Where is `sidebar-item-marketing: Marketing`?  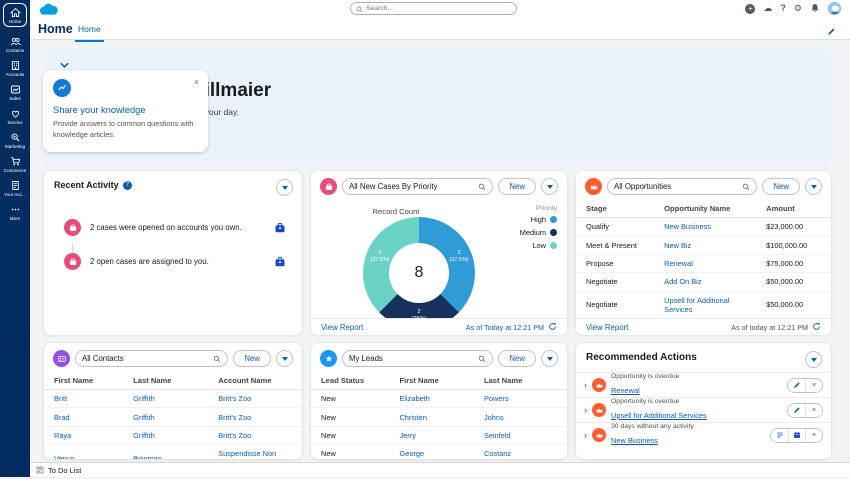
sidebar-item-marketing: Marketing is located at coordinates (15, 140).